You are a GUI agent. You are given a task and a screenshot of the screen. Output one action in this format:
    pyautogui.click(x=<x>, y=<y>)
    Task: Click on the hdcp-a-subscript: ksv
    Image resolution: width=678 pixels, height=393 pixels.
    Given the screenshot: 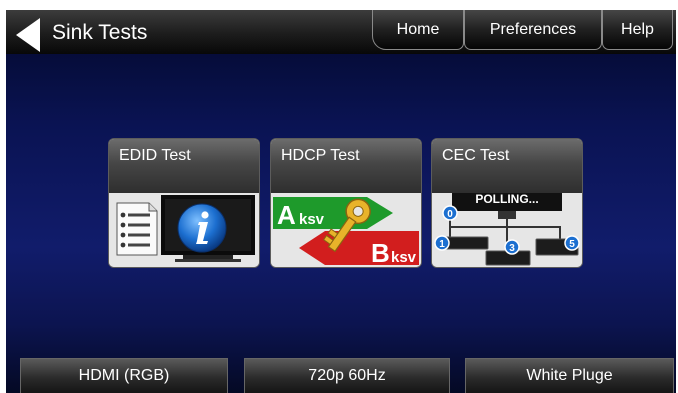 What is the action you would take?
    pyautogui.click(x=312, y=219)
    